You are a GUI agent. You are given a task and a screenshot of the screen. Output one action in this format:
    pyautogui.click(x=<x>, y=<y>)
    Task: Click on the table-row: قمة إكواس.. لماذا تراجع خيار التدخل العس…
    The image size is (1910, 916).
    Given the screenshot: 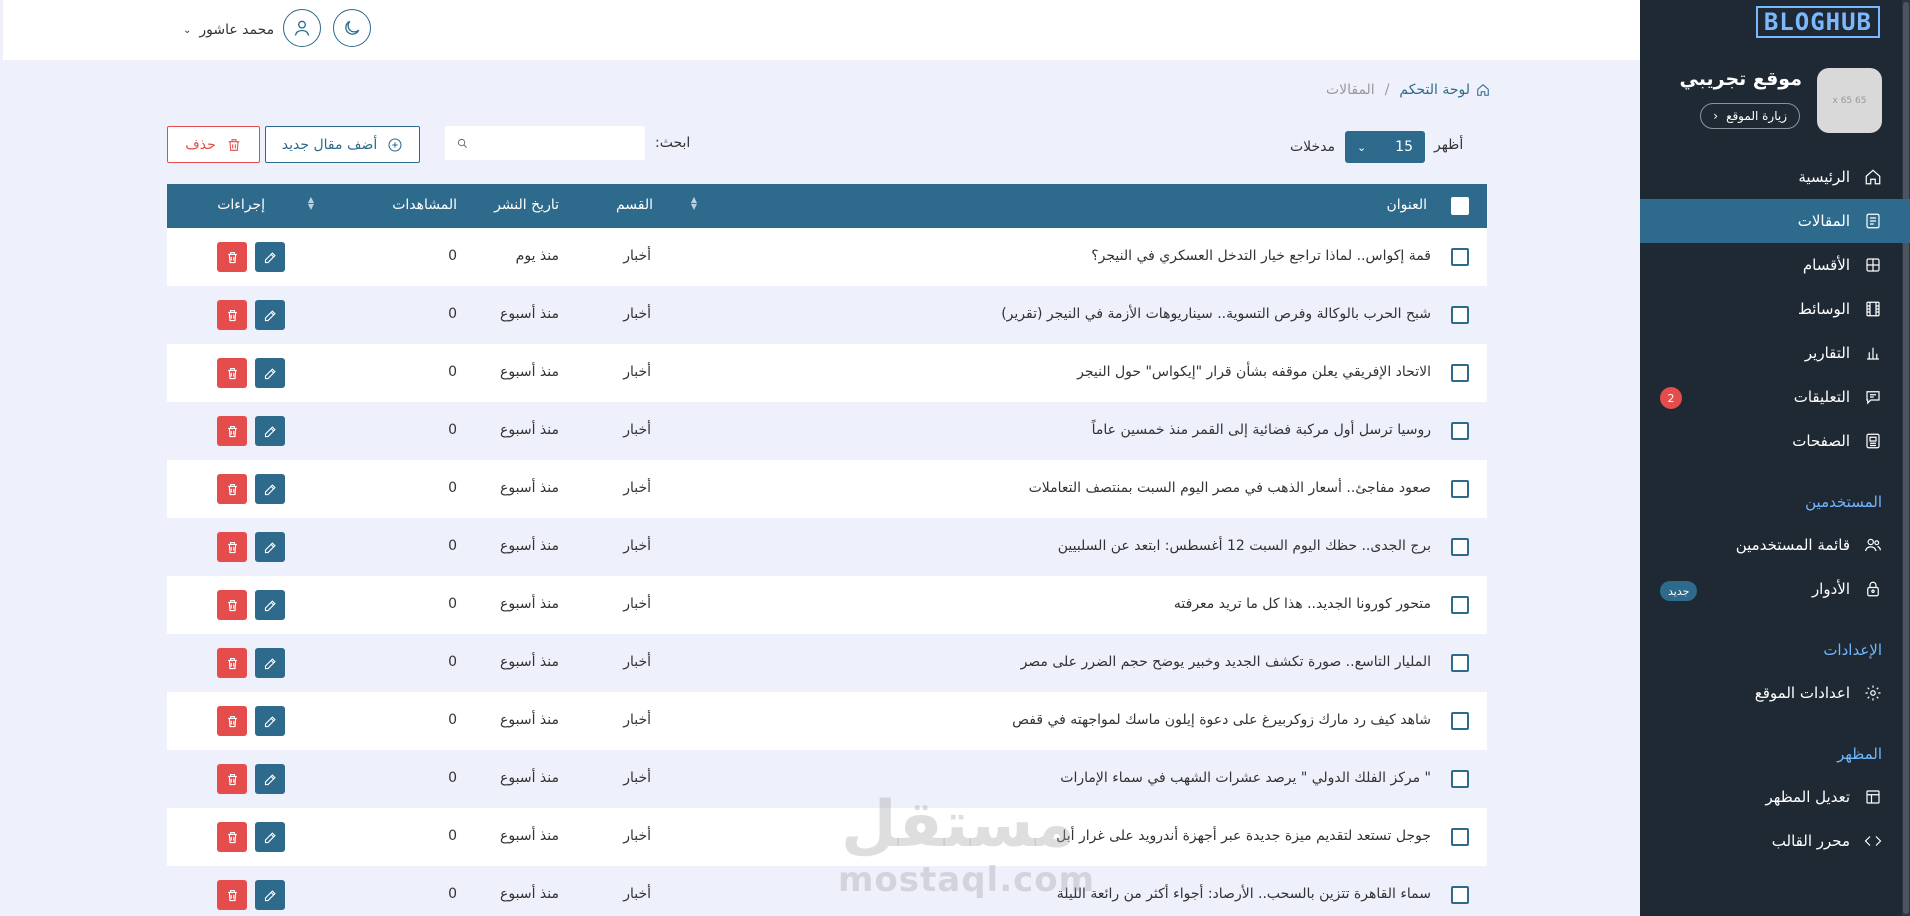 What is the action you would take?
    pyautogui.click(x=827, y=257)
    